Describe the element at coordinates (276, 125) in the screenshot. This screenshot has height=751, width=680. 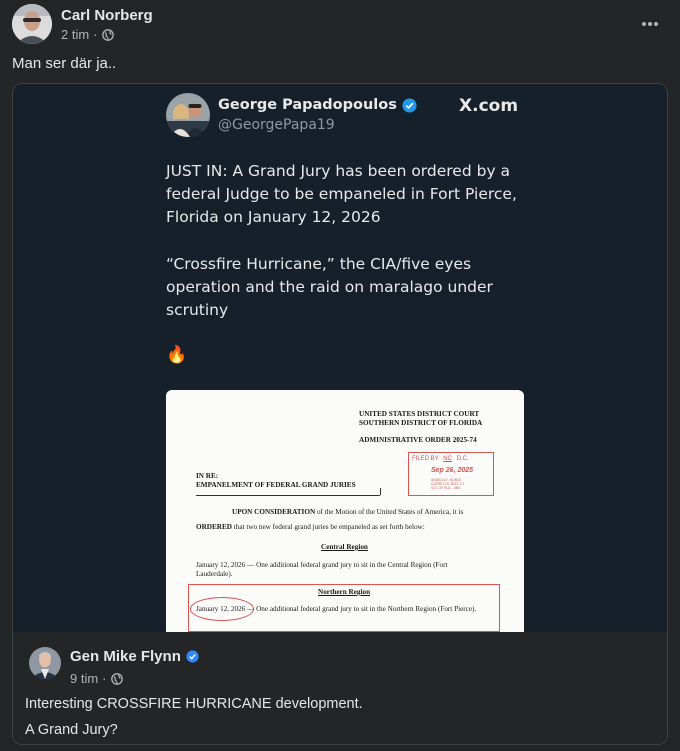
I see `tweet-handle: @GeorgePapa19` at that location.